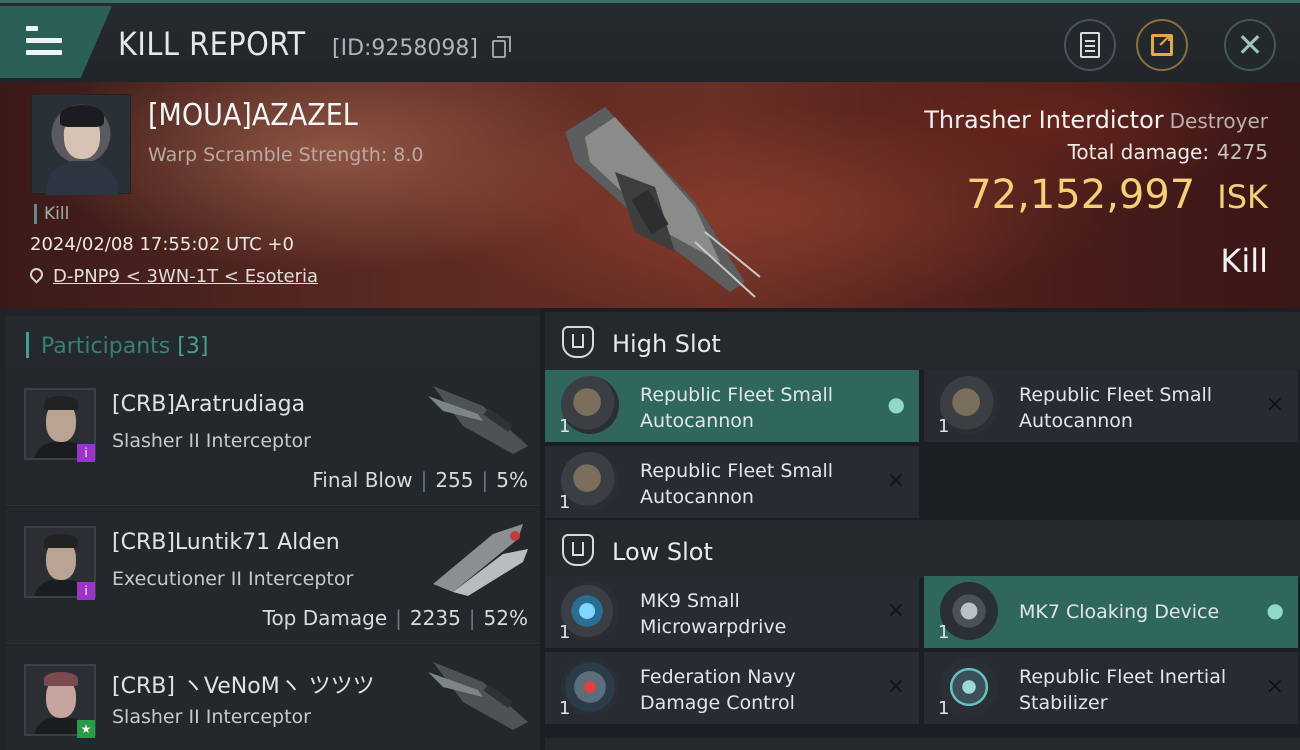 This screenshot has width=1300, height=750. I want to click on high-slot-icon, so click(578, 342).